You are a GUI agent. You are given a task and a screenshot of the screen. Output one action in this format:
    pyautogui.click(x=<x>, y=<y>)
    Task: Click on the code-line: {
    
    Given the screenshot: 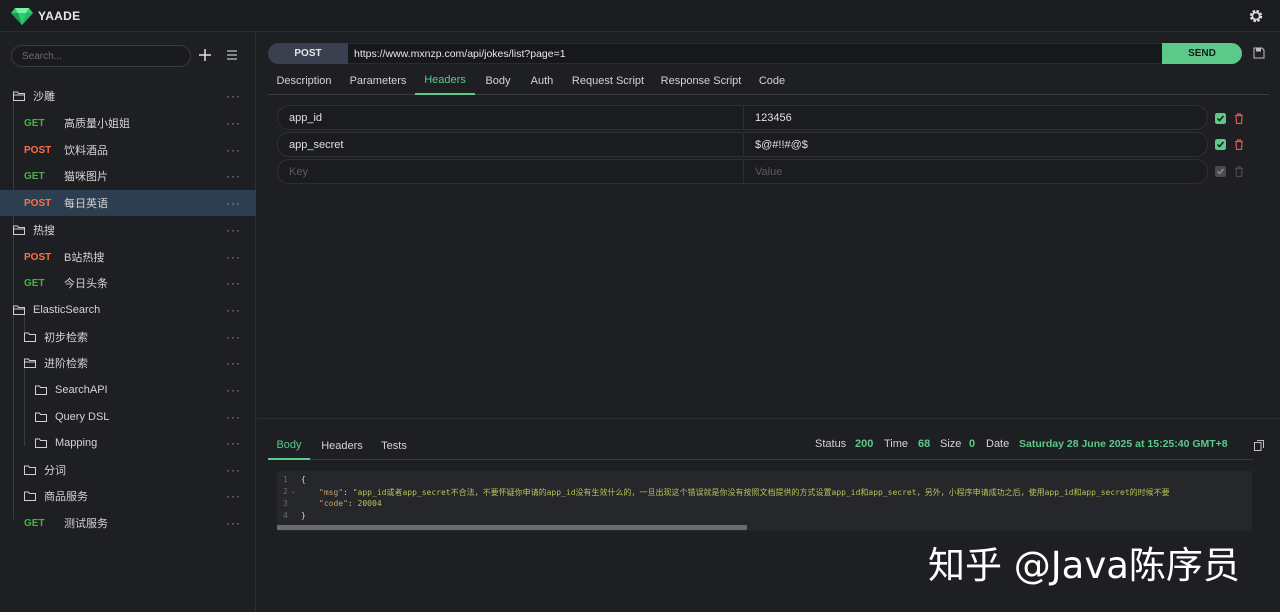 What is the action you would take?
    pyautogui.click(x=303, y=479)
    